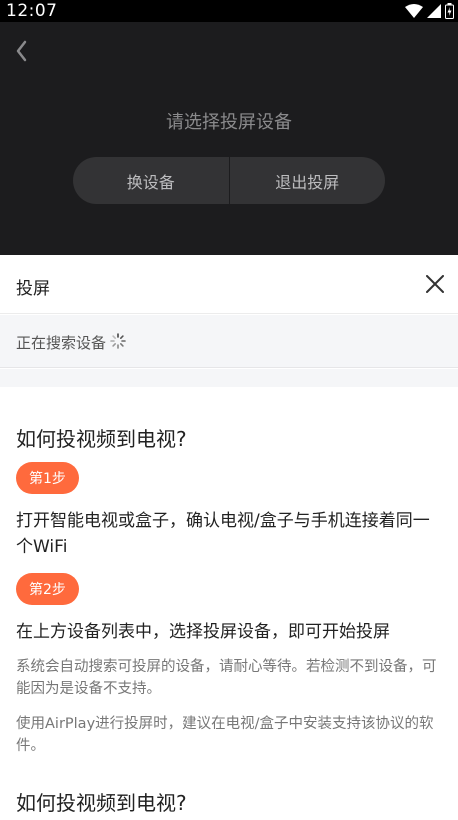  Describe the element at coordinates (434, 11) in the screenshot. I see `signal-icon` at that location.